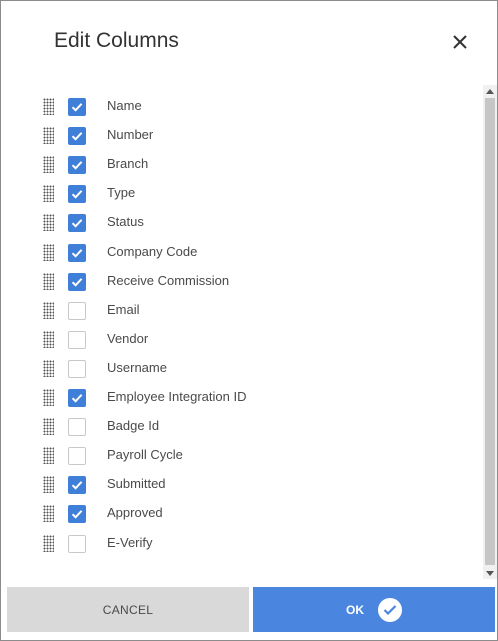  What do you see at coordinates (390, 609) in the screenshot?
I see `checkmark-circle-icon` at bounding box center [390, 609].